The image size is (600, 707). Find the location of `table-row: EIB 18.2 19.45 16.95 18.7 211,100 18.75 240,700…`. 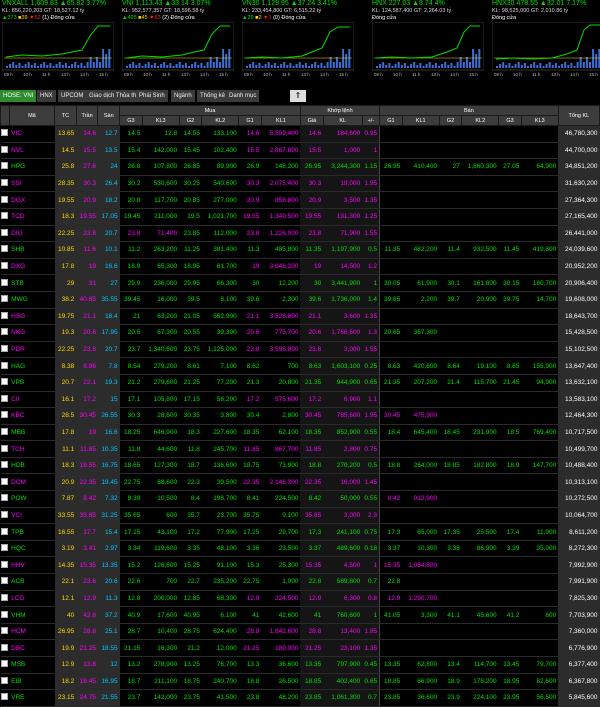

table-row: EIB 18.2 19.45 16.95 18.7 211,100 18.75 240,700… is located at coordinates (300, 682).